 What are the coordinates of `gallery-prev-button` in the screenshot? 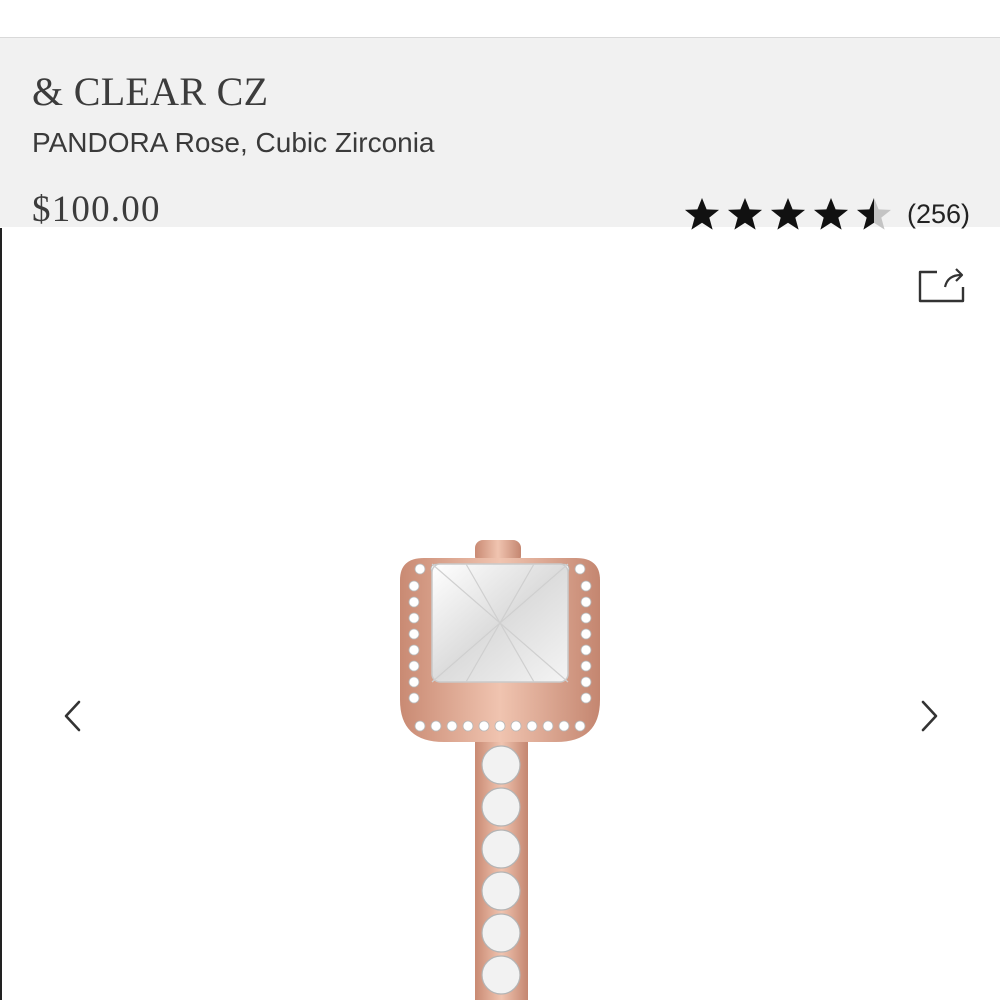 It's located at (73, 716).